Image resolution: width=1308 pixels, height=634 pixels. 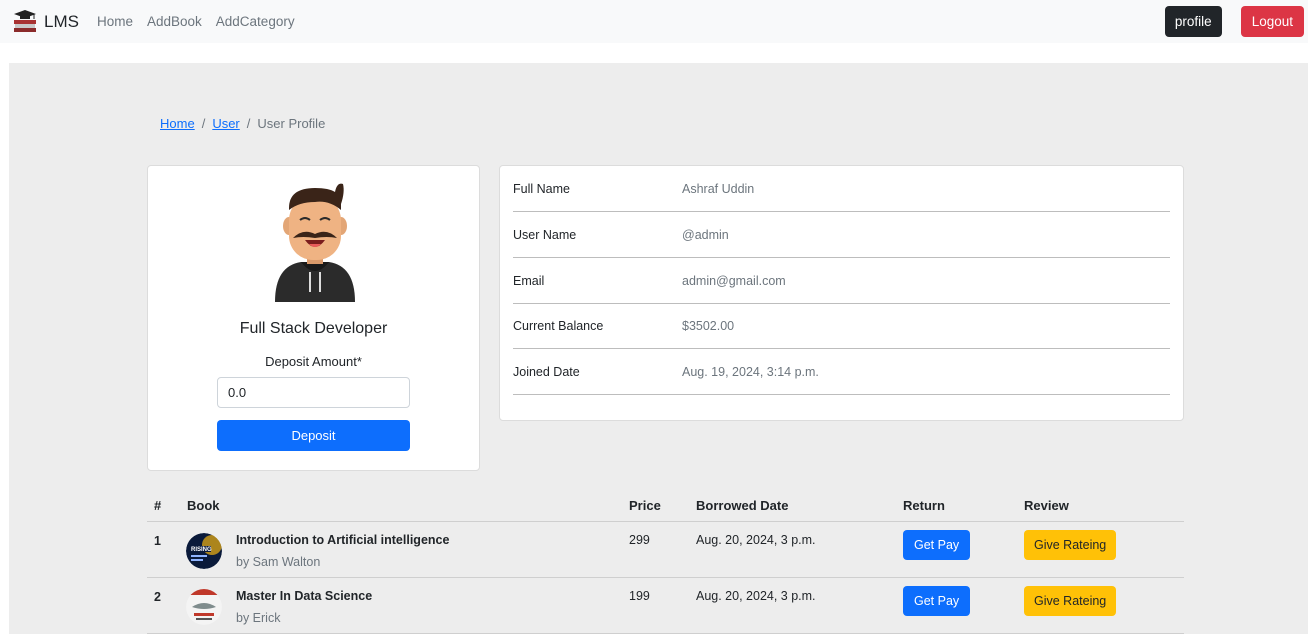 I want to click on svg-text: RISING, so click(x=201, y=550).